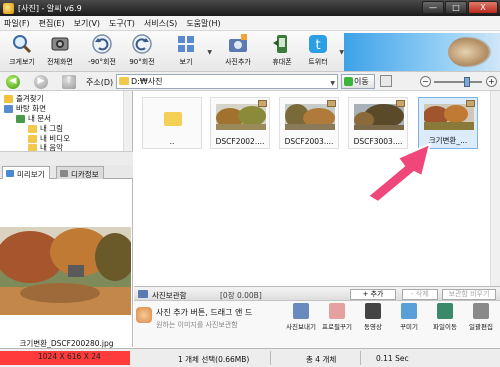 This screenshot has width=500, height=367. What do you see at coordinates (13, 82) in the screenshot?
I see `back-button: ◀` at bounding box center [13, 82].